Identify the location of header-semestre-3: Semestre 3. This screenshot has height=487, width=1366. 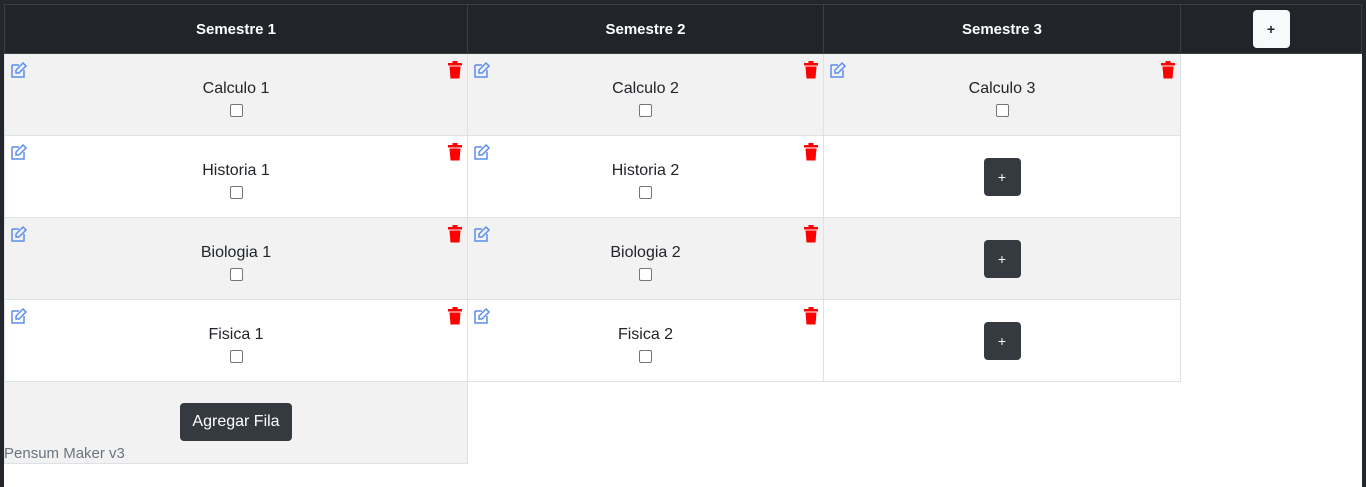
(1002, 29).